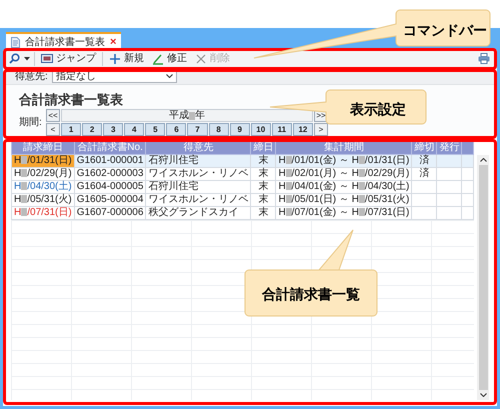  I want to click on dropdown-caret-icon, so click(27, 58).